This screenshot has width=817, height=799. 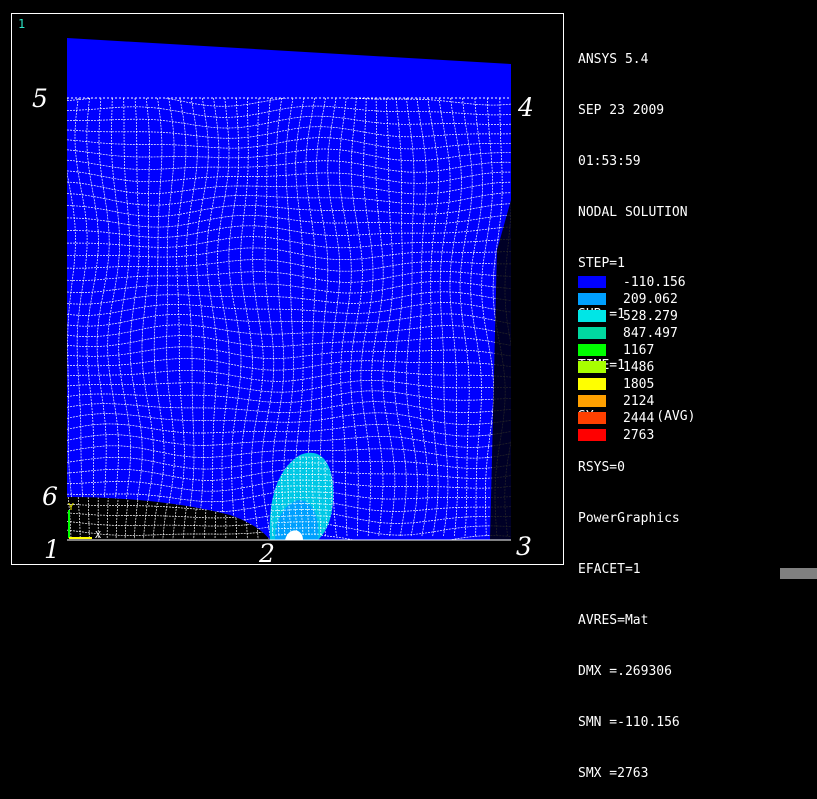 What do you see at coordinates (654, 282) in the screenshot?
I see `legend-value: -110.156` at bounding box center [654, 282].